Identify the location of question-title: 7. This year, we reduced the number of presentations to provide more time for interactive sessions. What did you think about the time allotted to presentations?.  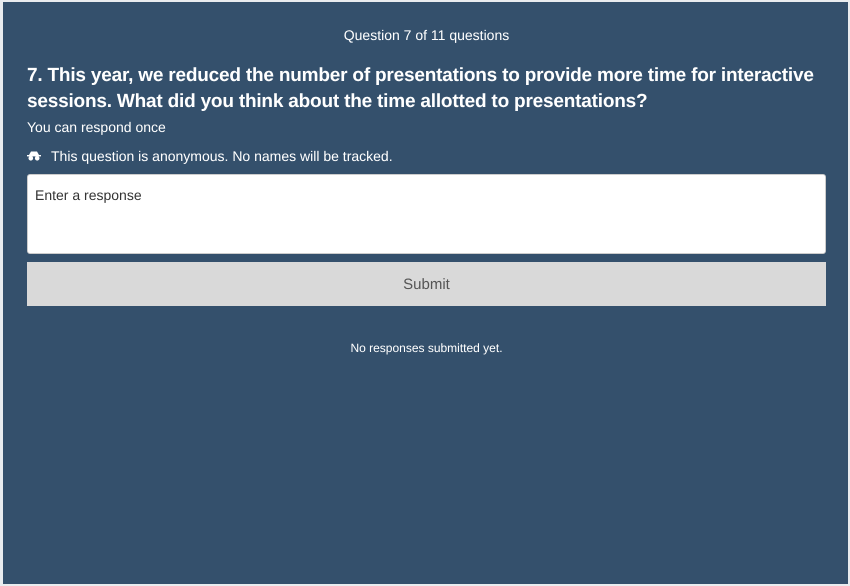
(421, 89).